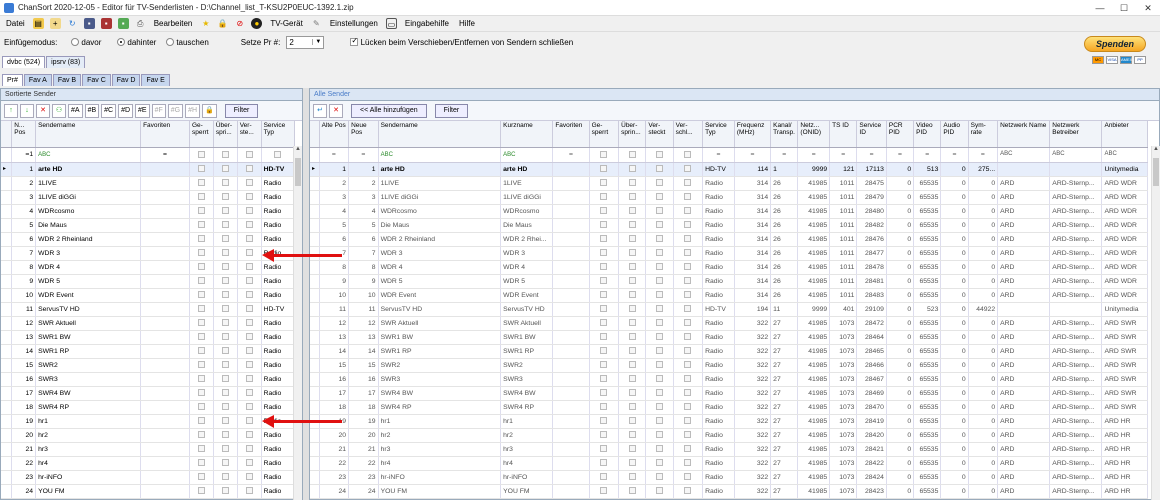 This screenshot has width=1160, height=500. What do you see at coordinates (718, 134) in the screenshot?
I see `col-9: Service Typ` at bounding box center [718, 134].